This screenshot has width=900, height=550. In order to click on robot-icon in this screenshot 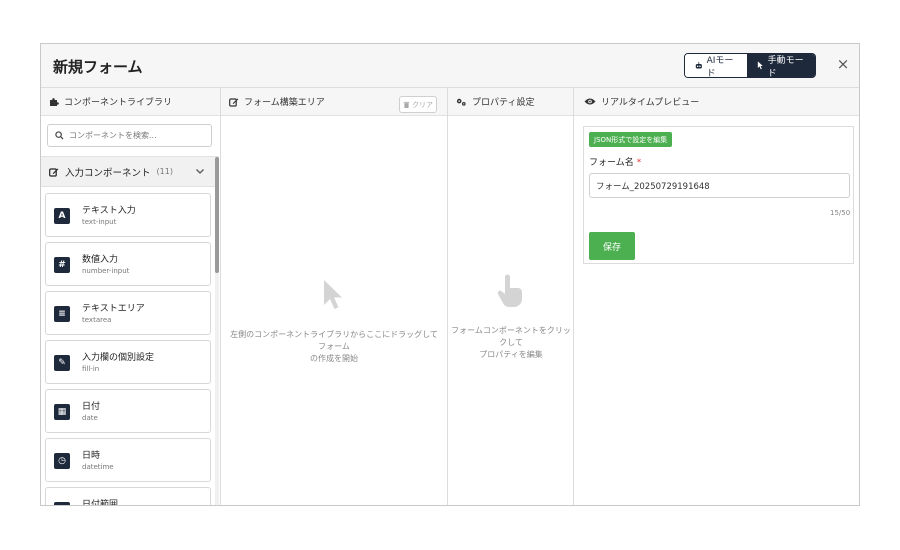, I will do `click(698, 65)`.